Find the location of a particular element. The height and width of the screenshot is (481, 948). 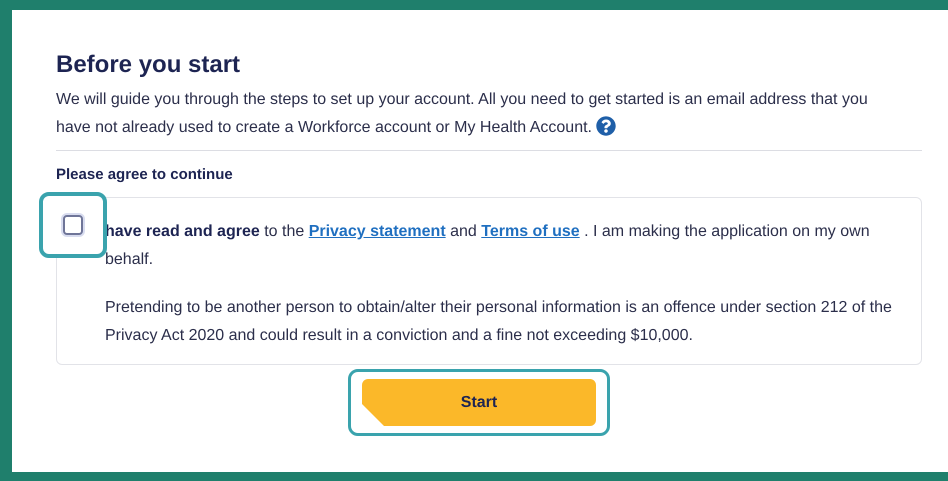

section-heading: Please agree to continue is located at coordinates (145, 175).